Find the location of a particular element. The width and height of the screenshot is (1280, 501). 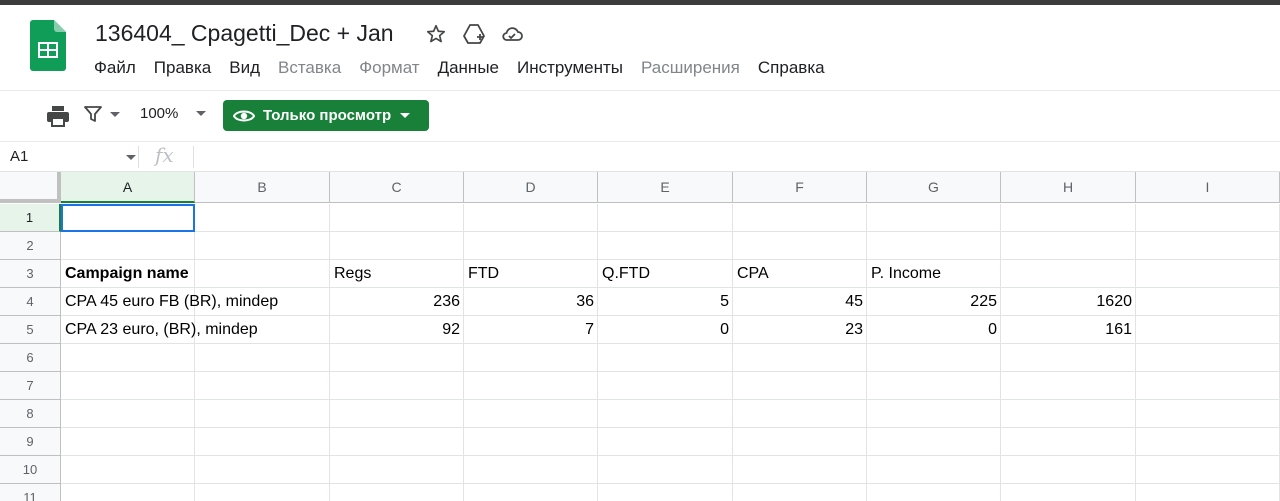

column-header-i: I is located at coordinates (1208, 187).